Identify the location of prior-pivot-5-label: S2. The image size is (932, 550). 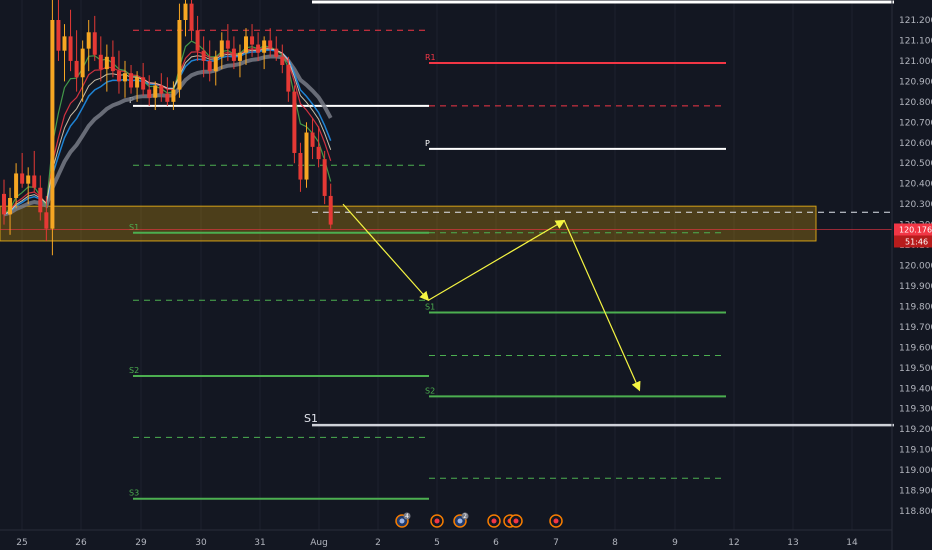
(134, 370).